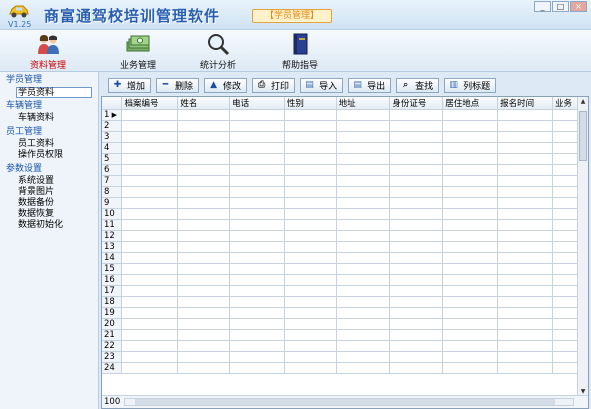 This screenshot has width=591, height=409. I want to click on table-row: 9, so click(345, 203).